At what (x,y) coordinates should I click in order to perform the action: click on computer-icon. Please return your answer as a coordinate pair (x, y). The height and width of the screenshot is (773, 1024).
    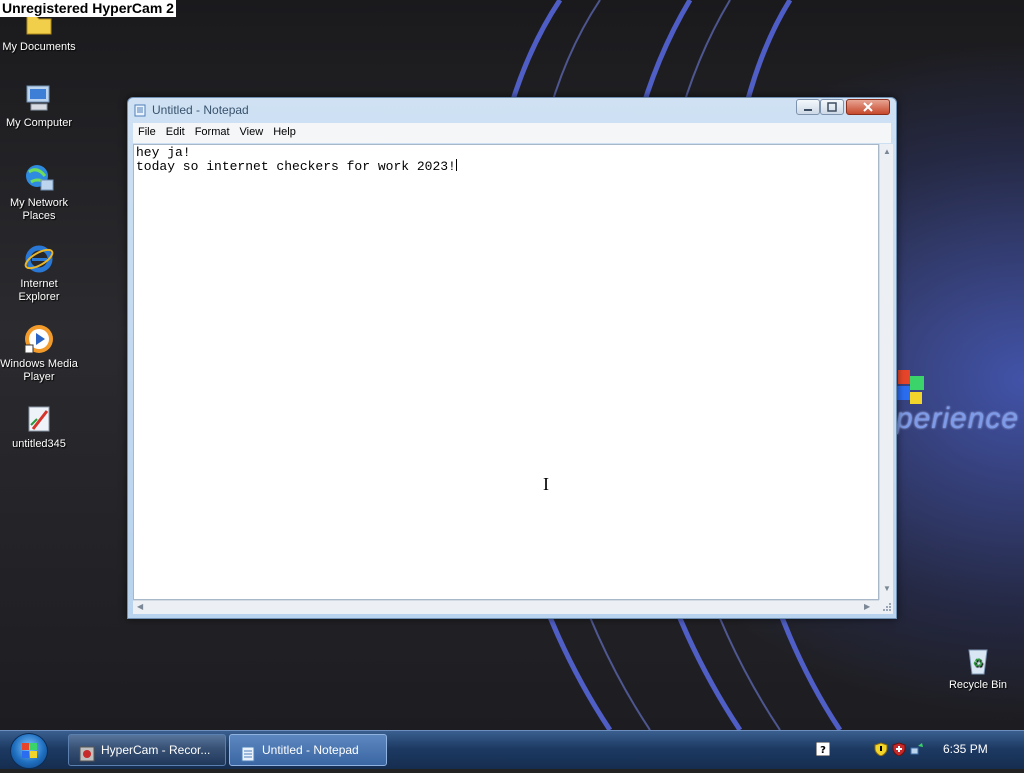
    Looking at the image, I should click on (39, 98).